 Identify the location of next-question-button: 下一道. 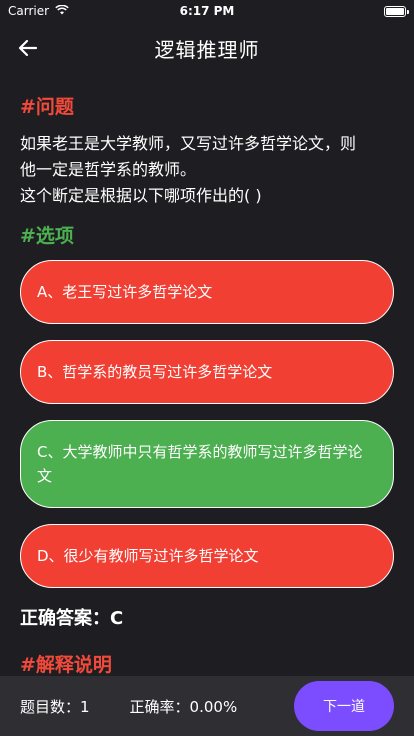
(344, 706).